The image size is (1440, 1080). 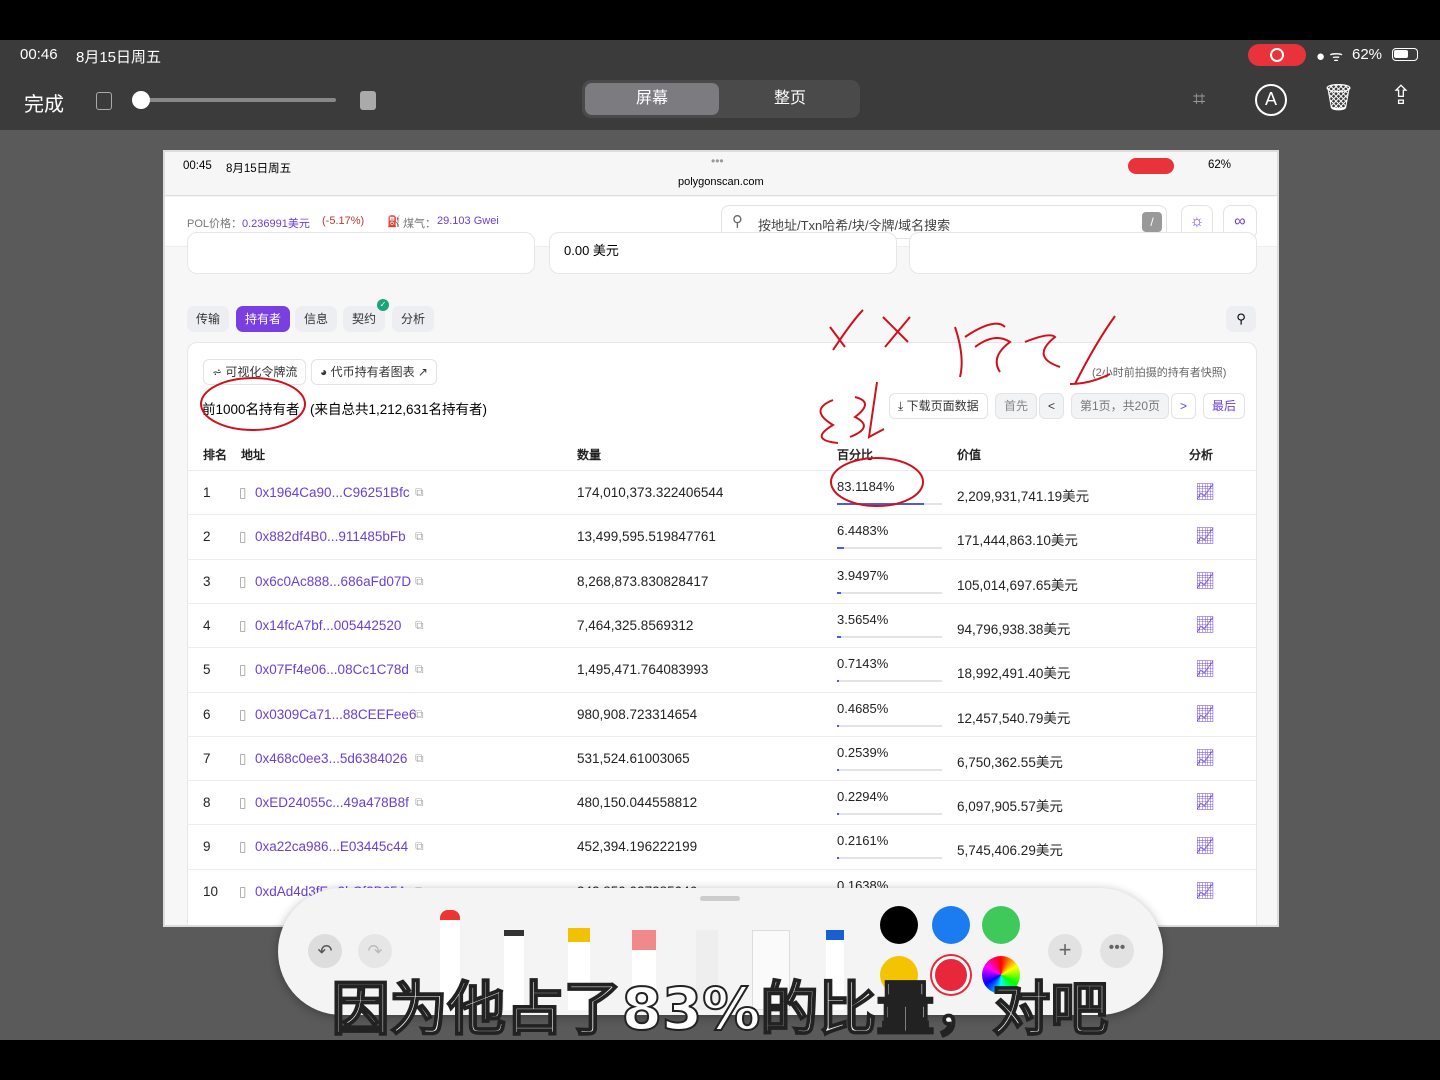 I want to click on recording-indicator, so click(x=1277, y=55).